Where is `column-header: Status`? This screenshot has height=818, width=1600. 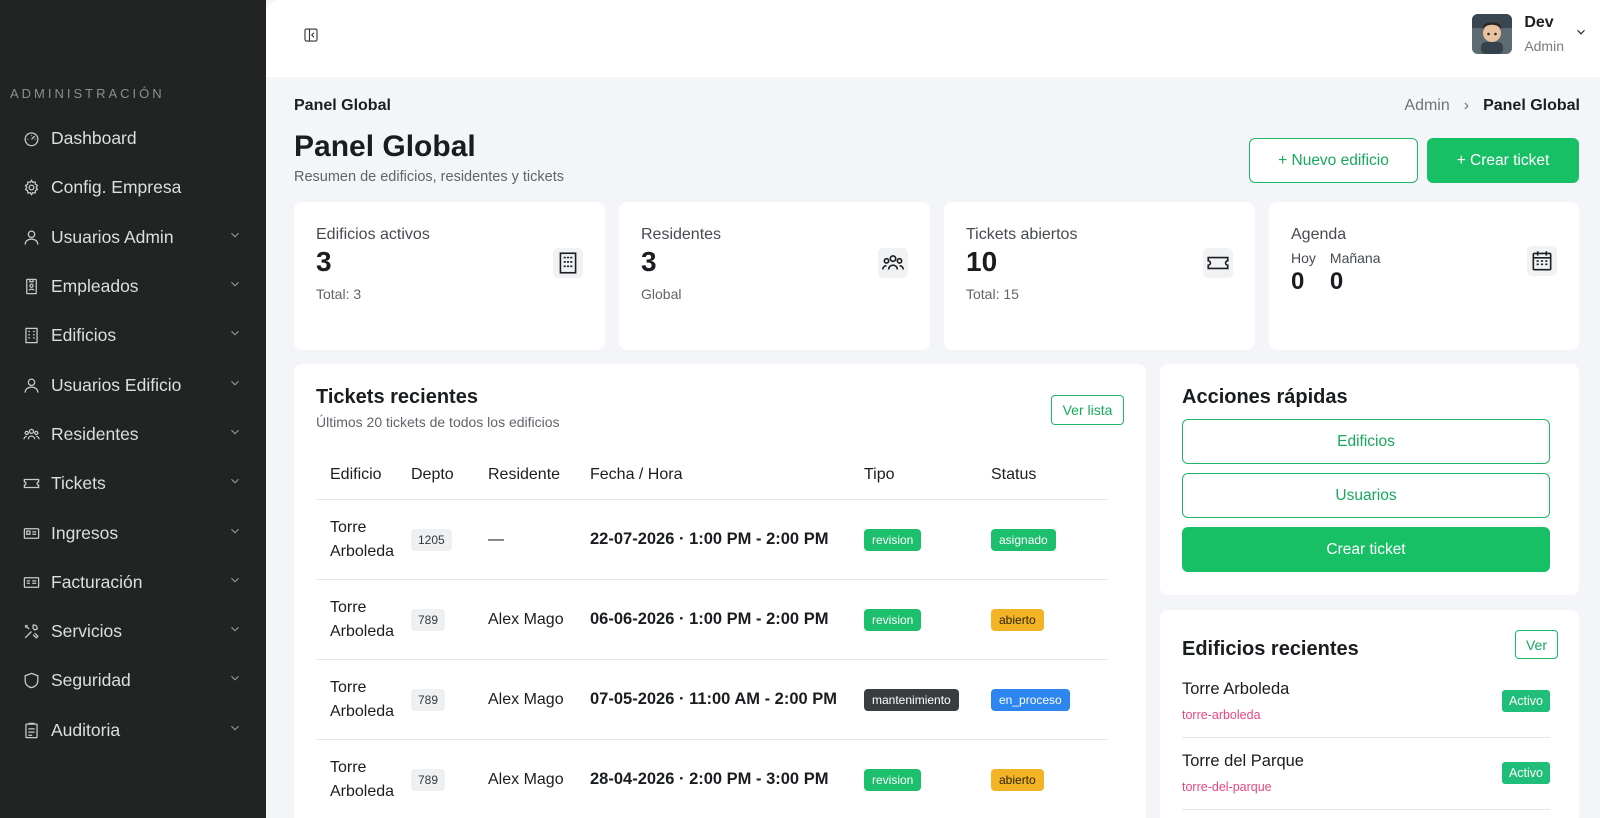
column-header: Status is located at coordinates (1049, 475).